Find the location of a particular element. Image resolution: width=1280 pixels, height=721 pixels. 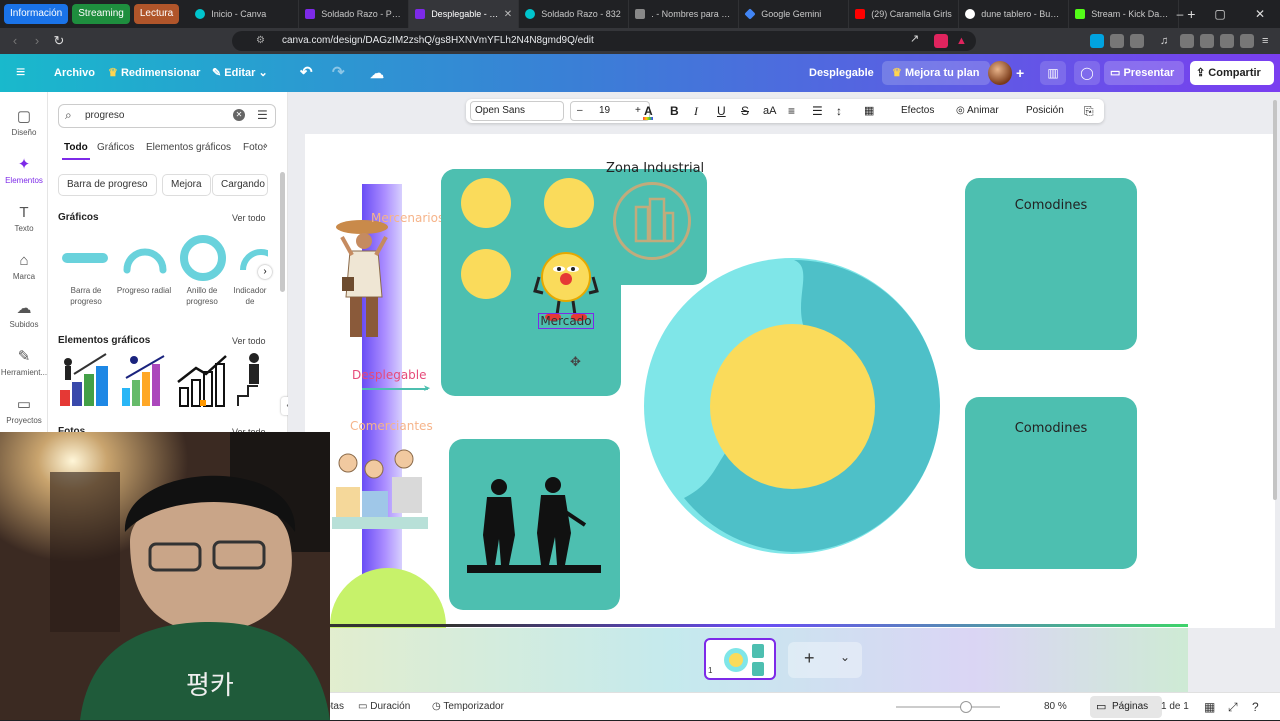

canvas-scrollbar is located at coordinates (1275, 300).